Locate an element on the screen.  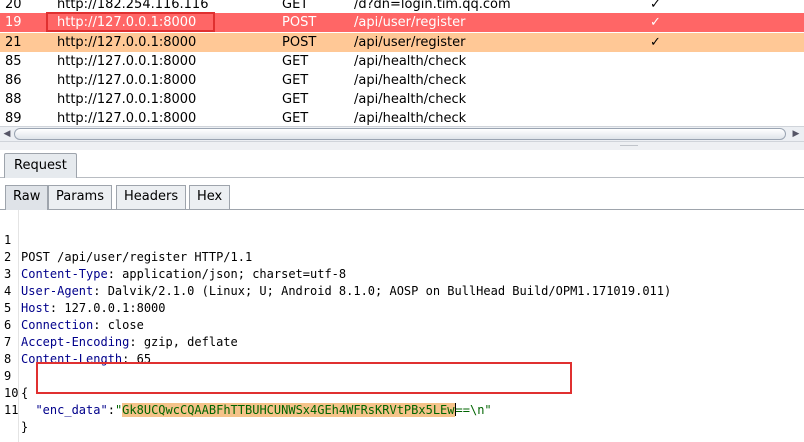
scroll-right-icon: ▶ is located at coordinates (796, 134).